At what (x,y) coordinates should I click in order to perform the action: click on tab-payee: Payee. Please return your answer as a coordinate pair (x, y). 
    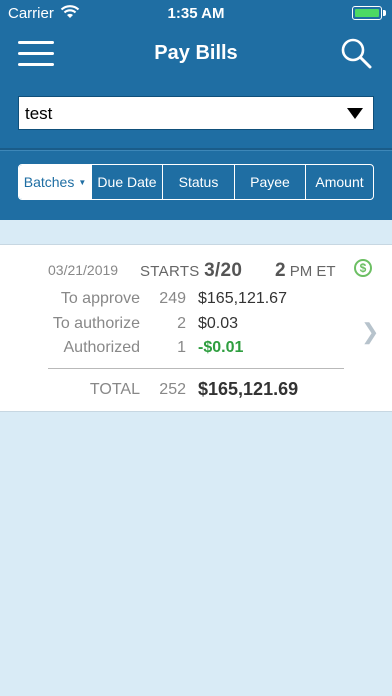
    Looking at the image, I should click on (269, 182).